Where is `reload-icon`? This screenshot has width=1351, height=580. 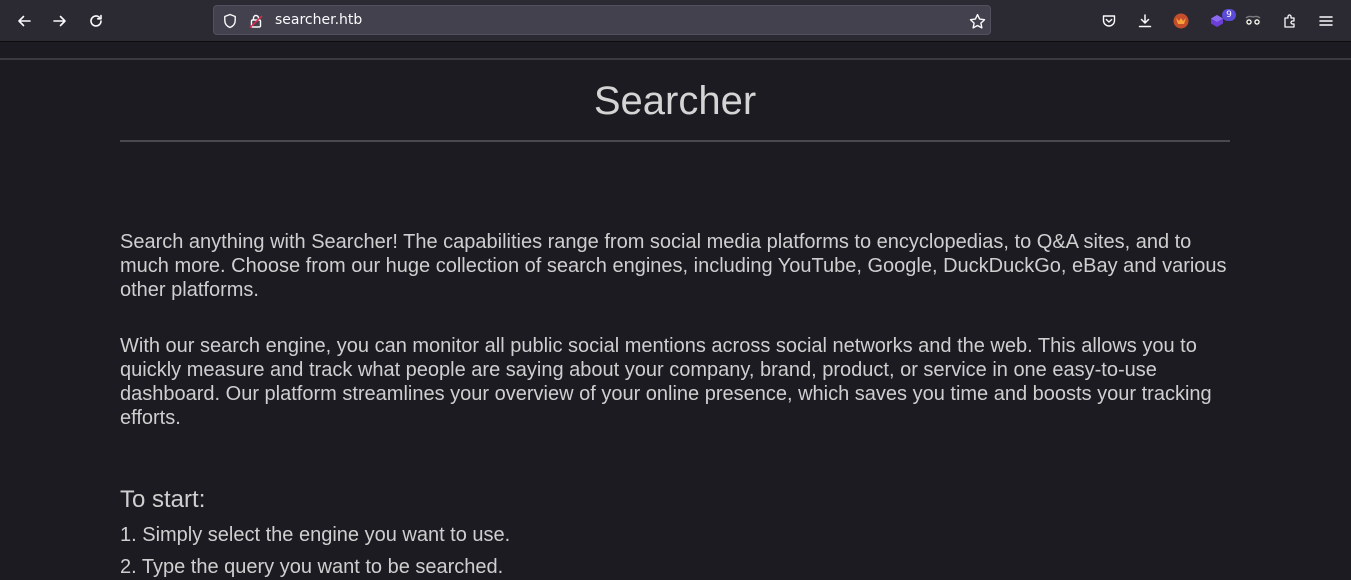
reload-icon is located at coordinates (96, 21).